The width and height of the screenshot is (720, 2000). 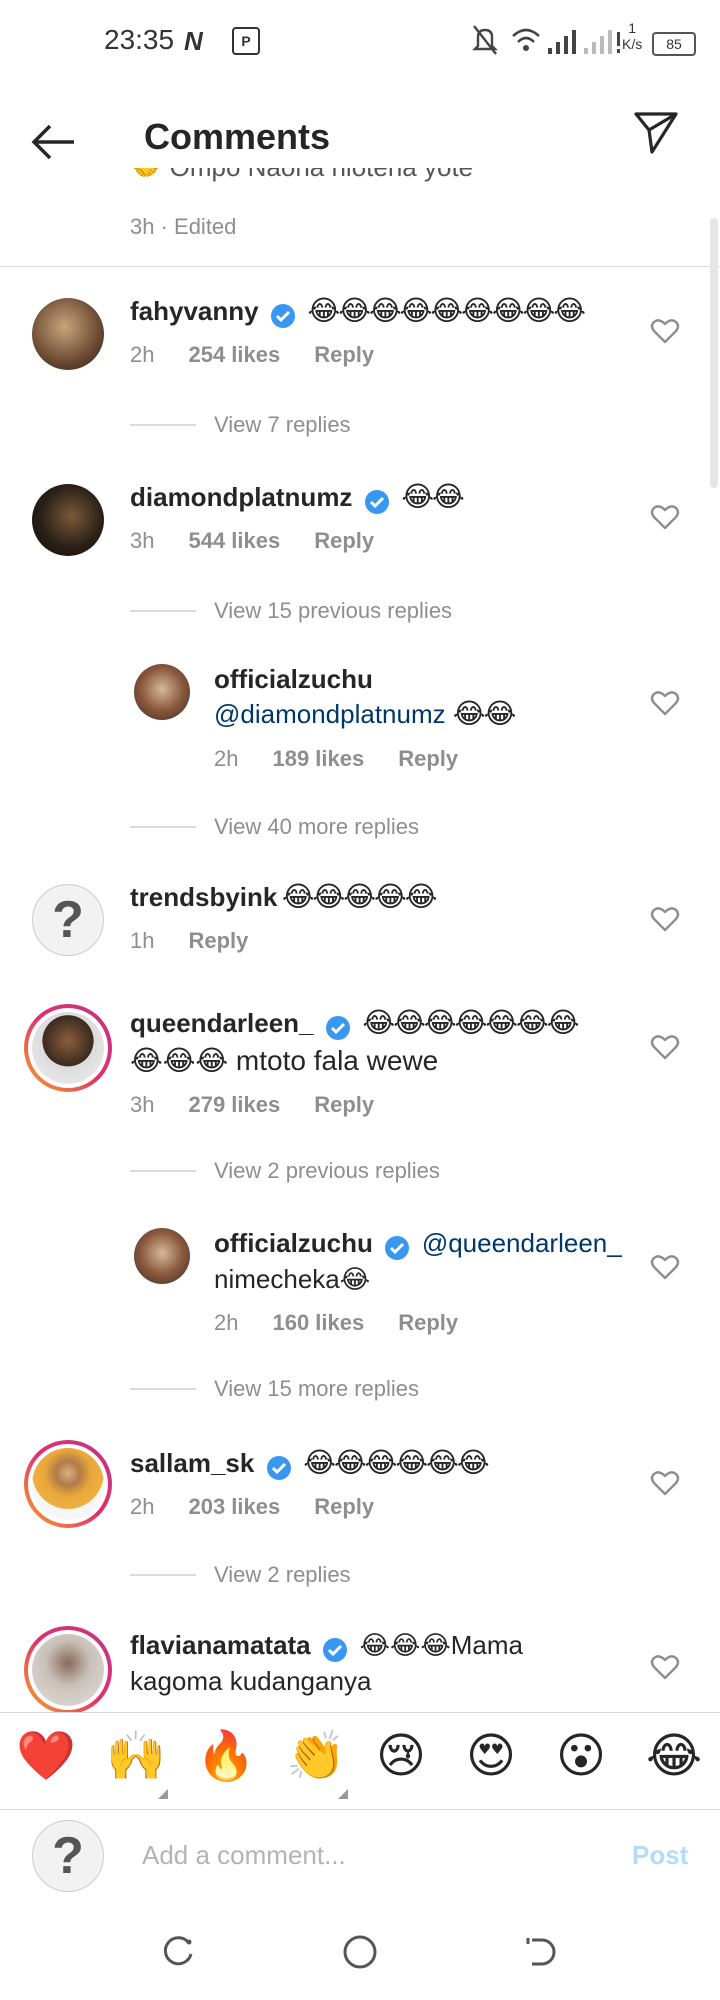 I want to click on view-replies-button: View 15 more replies, so click(x=316, y=1389).